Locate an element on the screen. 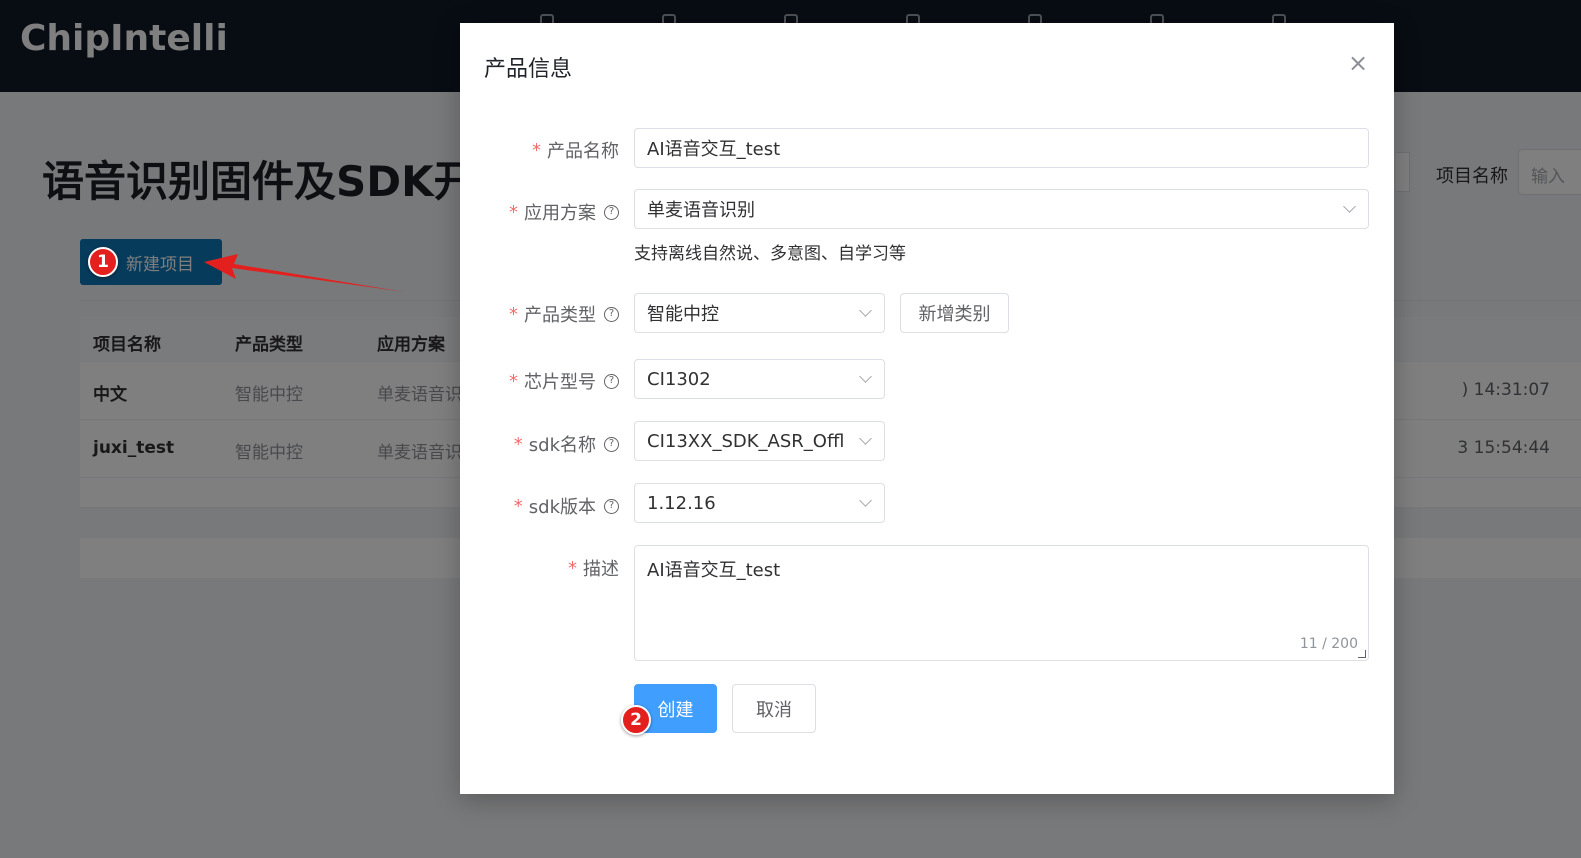 The width and height of the screenshot is (1581, 858). chip-select: CI1302 is located at coordinates (759, 379).